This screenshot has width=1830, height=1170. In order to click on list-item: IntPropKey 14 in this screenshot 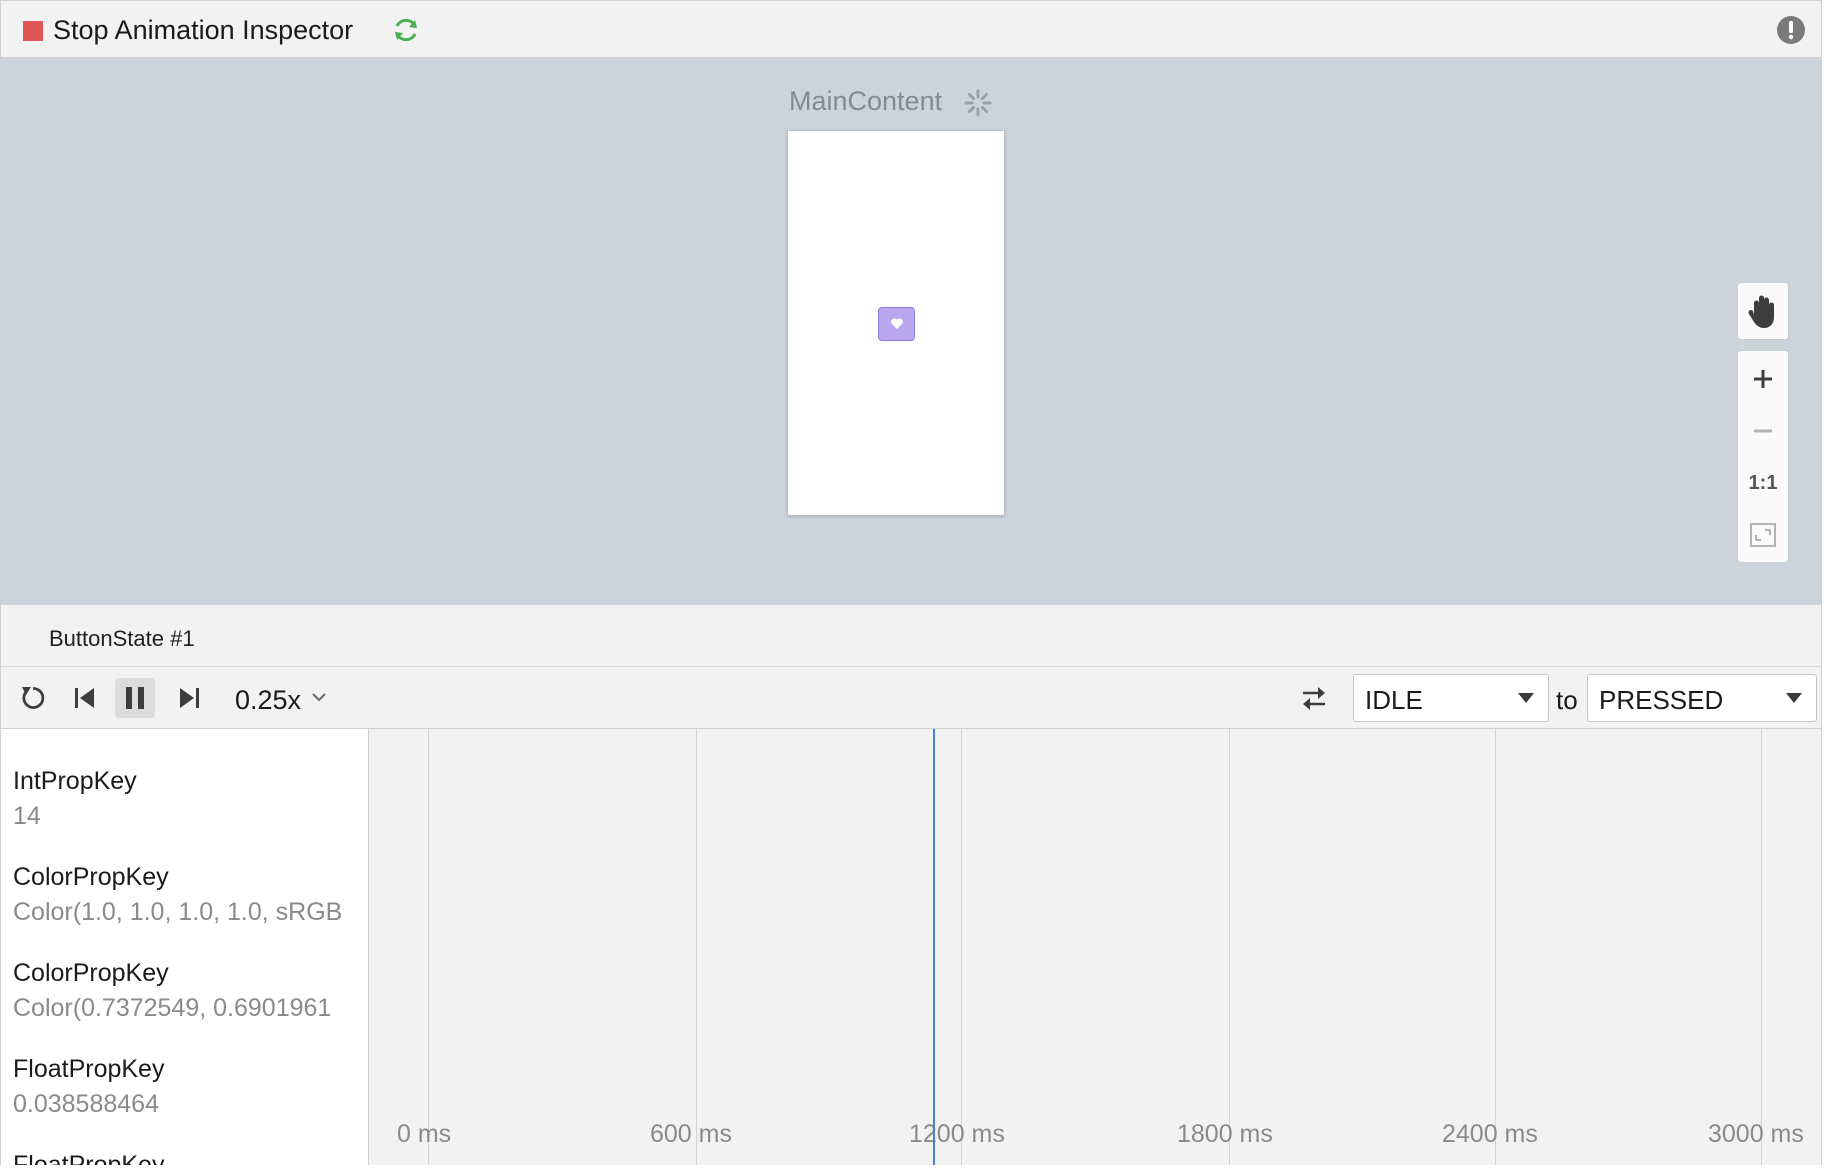, I will do `click(190, 799)`.